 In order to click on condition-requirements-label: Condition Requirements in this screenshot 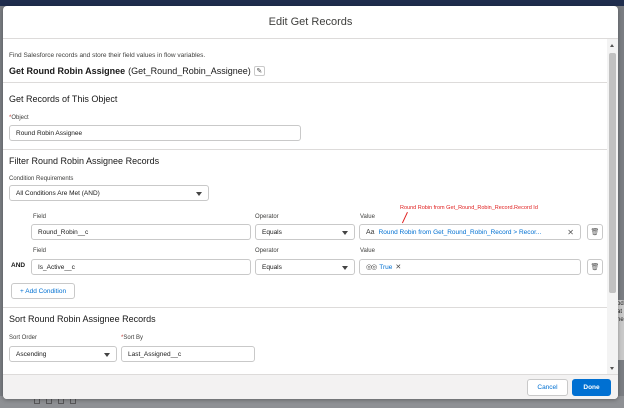, I will do `click(41, 179)`.